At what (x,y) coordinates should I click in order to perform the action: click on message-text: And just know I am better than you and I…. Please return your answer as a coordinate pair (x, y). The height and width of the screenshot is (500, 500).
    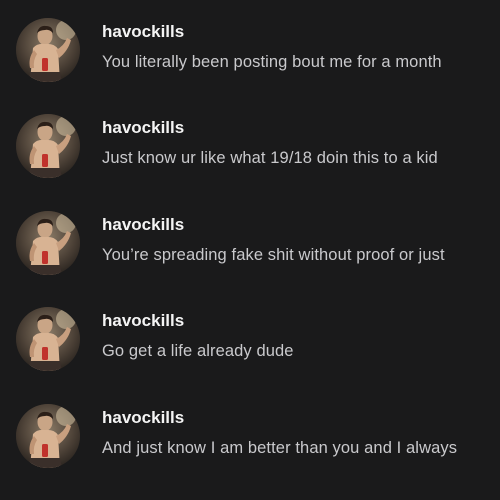
    Looking at the image, I should click on (280, 448).